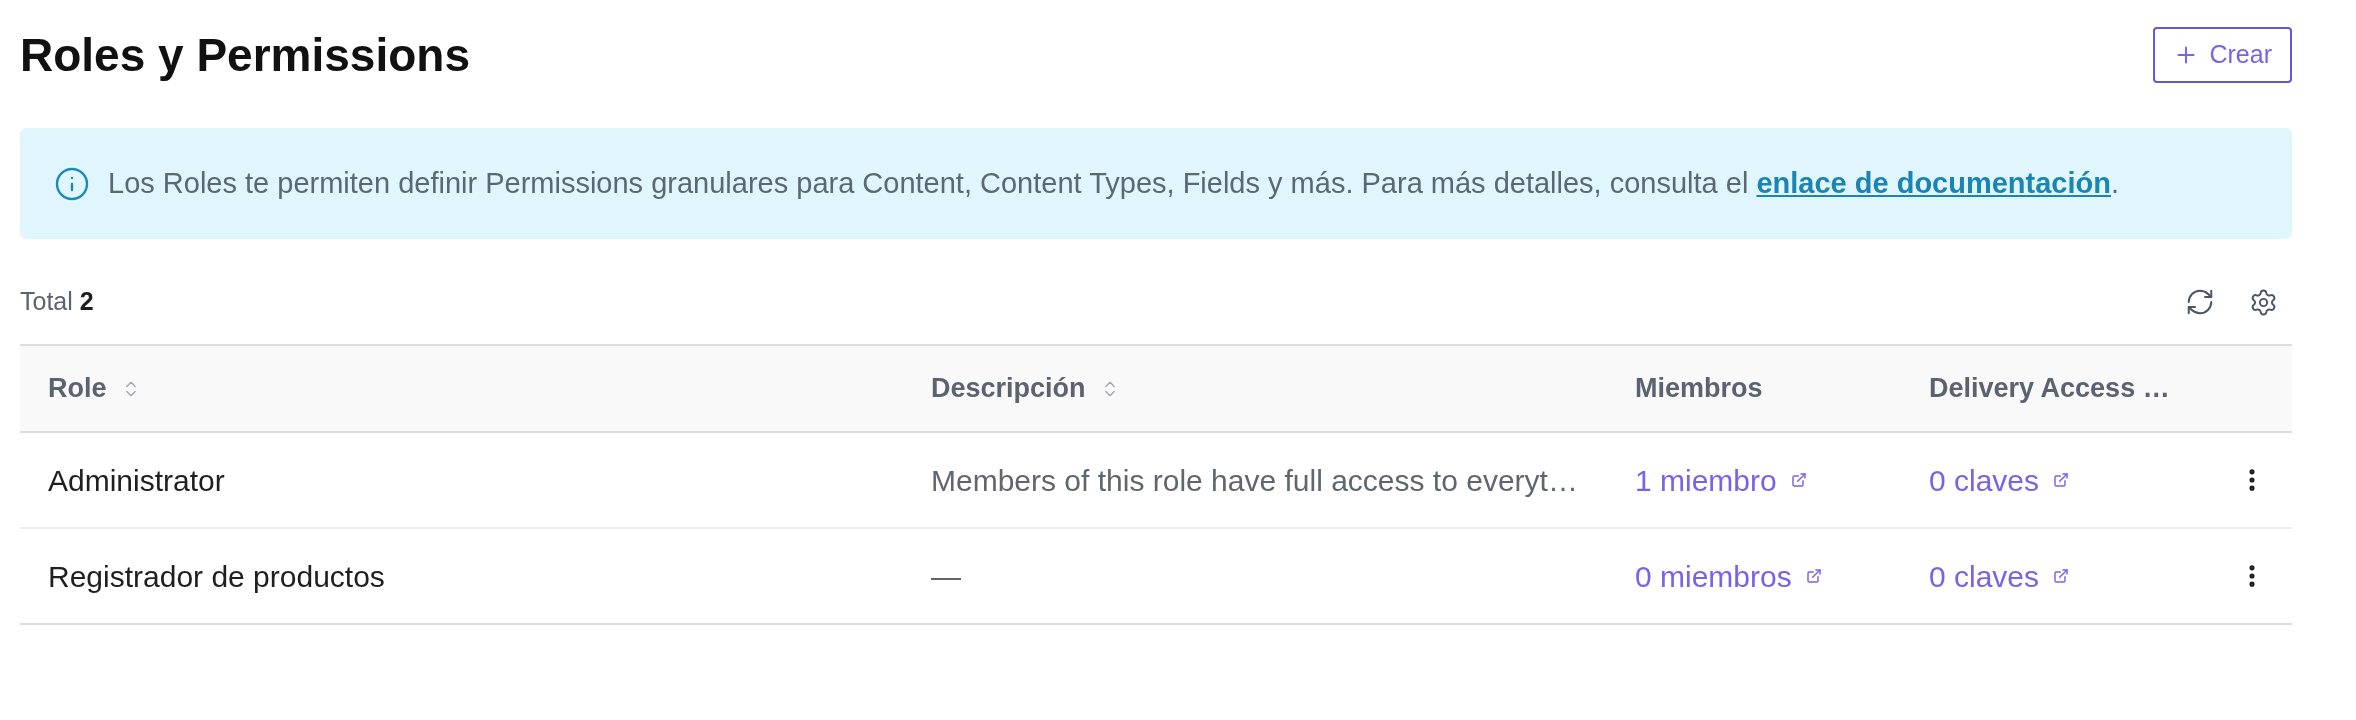 This screenshot has width=2356, height=720. I want to click on table-cell-text: —, so click(946, 576).